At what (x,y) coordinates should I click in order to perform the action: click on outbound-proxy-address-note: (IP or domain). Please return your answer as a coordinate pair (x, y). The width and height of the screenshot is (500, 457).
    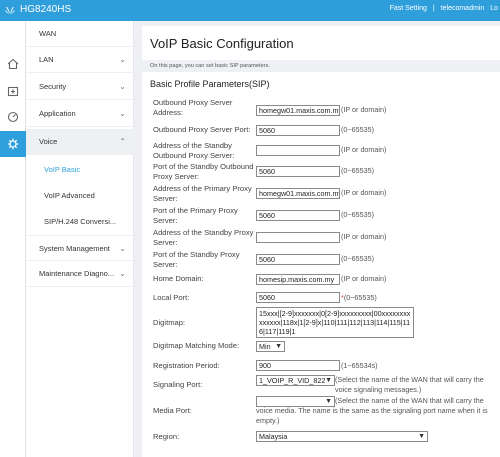
    Looking at the image, I should click on (364, 109).